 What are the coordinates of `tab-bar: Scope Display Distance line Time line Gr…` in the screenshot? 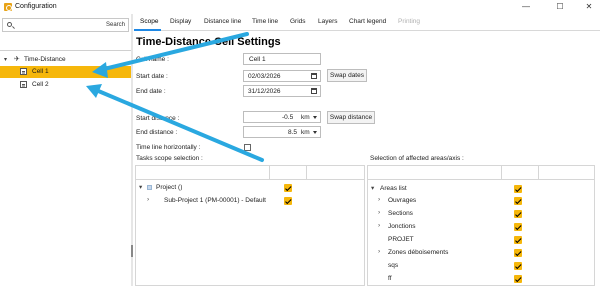 It's located at (367, 23).